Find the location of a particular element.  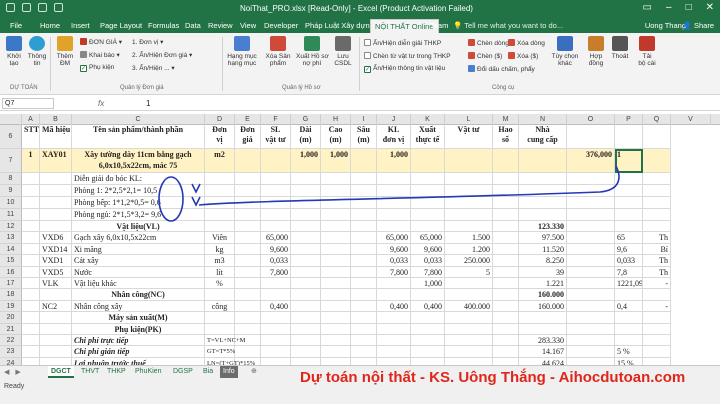

row-header: 15 is located at coordinates (11, 261).